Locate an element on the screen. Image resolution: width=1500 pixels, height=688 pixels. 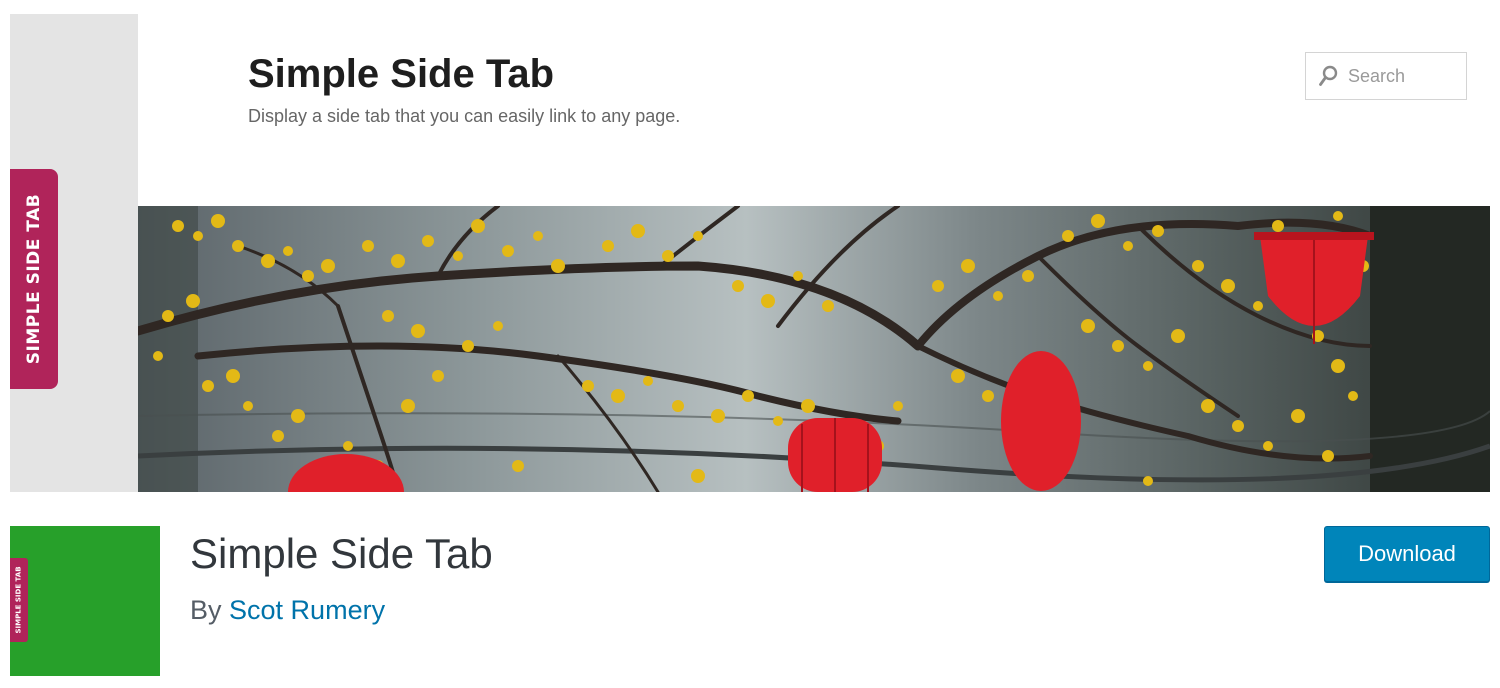
plugin-icon-tab-label: SIMPLE SIDE TAB is located at coordinates (19, 600).